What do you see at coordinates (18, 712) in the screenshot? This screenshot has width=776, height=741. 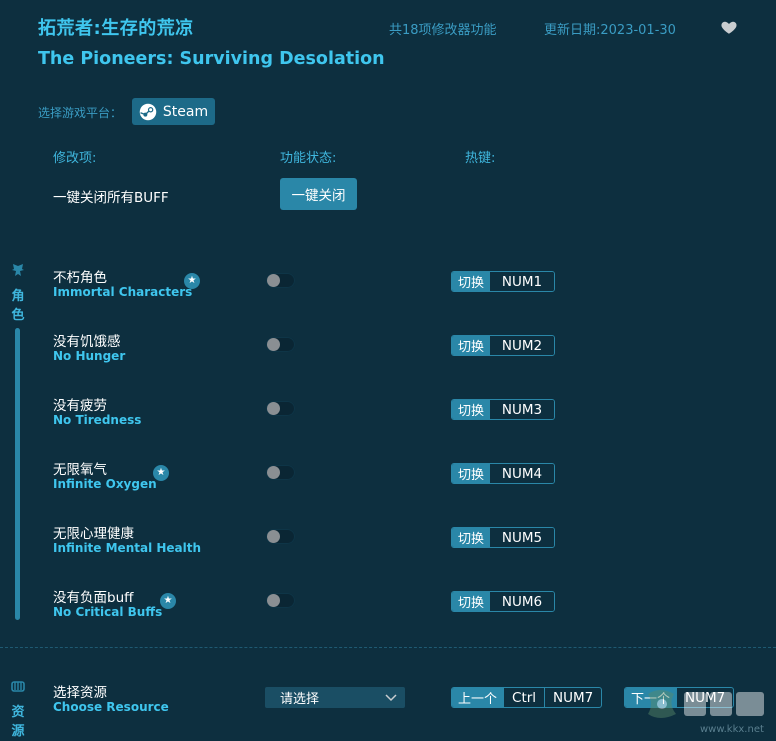 I see `category-char: 资` at bounding box center [18, 712].